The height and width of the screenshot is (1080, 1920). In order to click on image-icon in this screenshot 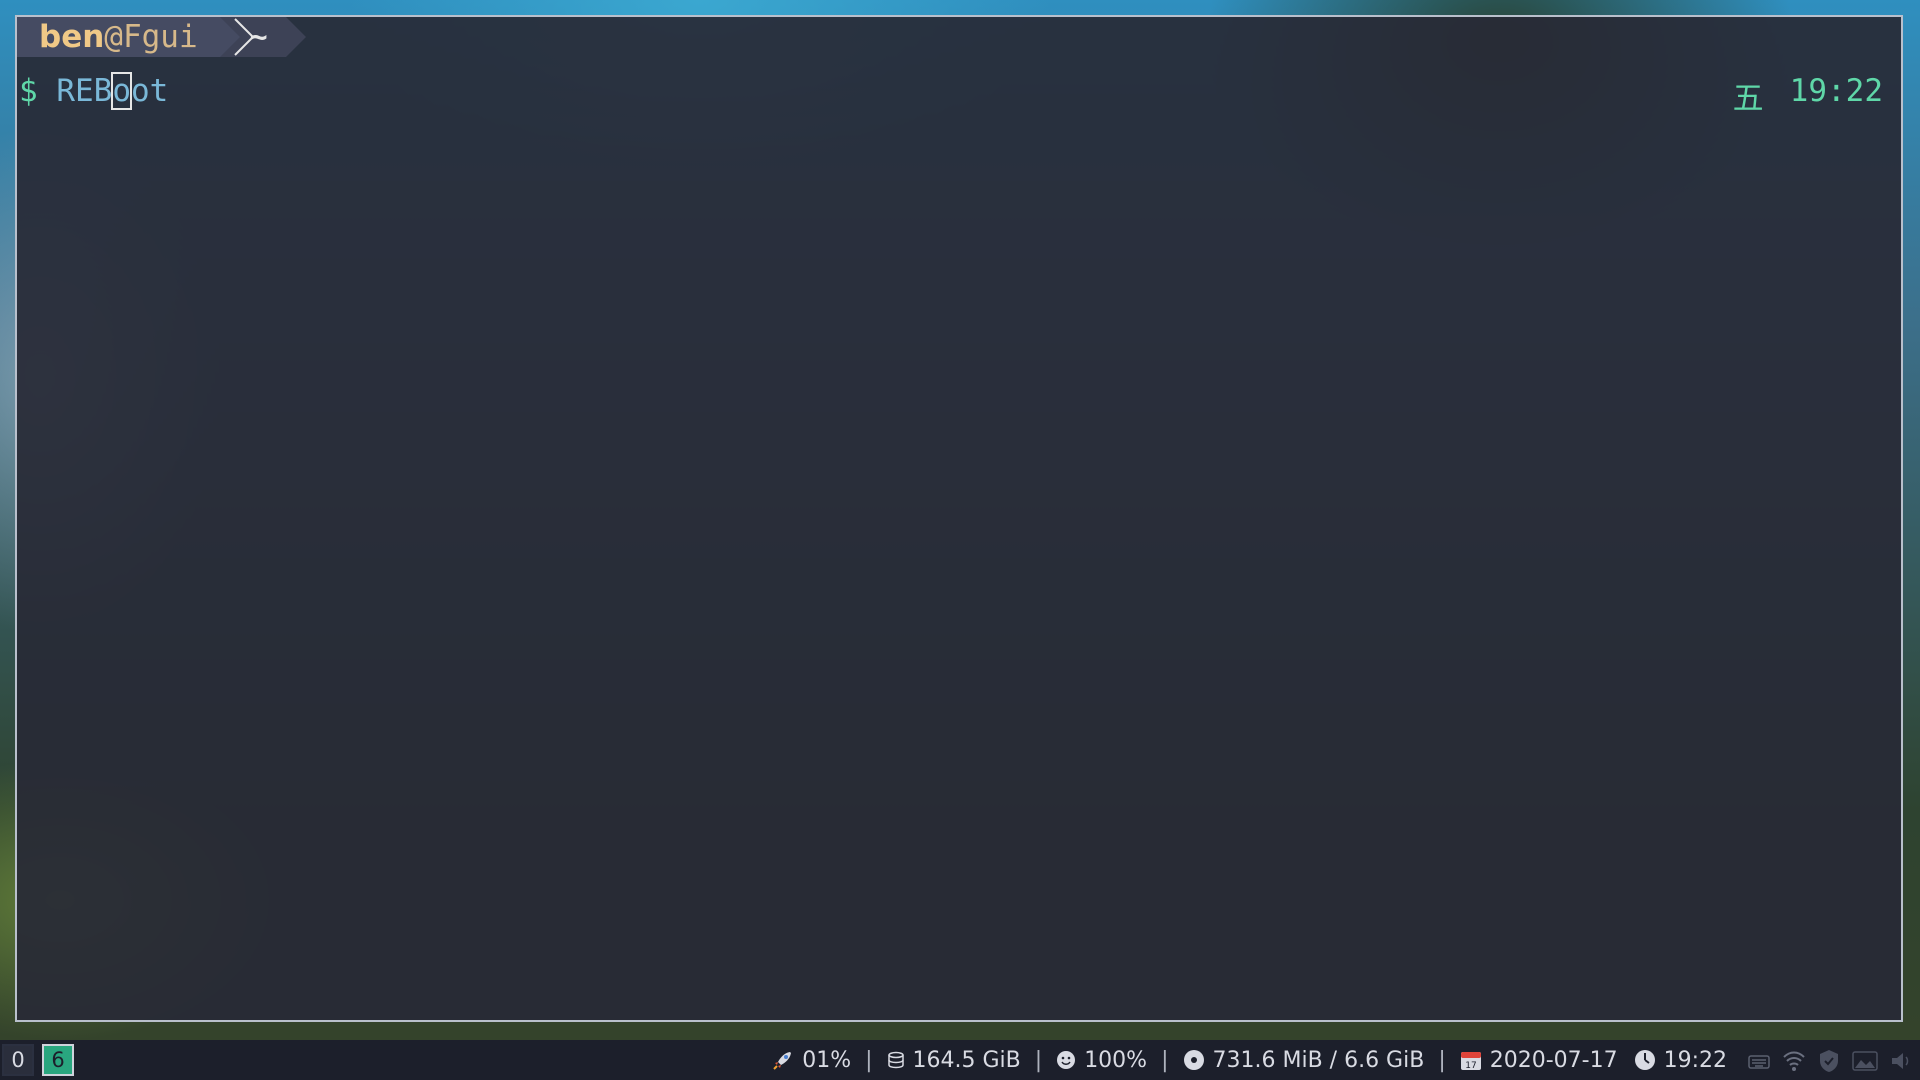, I will do `click(1865, 1061)`.